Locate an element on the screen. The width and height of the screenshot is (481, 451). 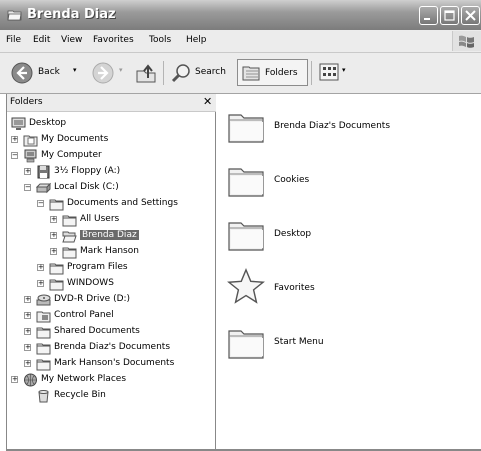
dvd-drive-icon is located at coordinates (43, 300).